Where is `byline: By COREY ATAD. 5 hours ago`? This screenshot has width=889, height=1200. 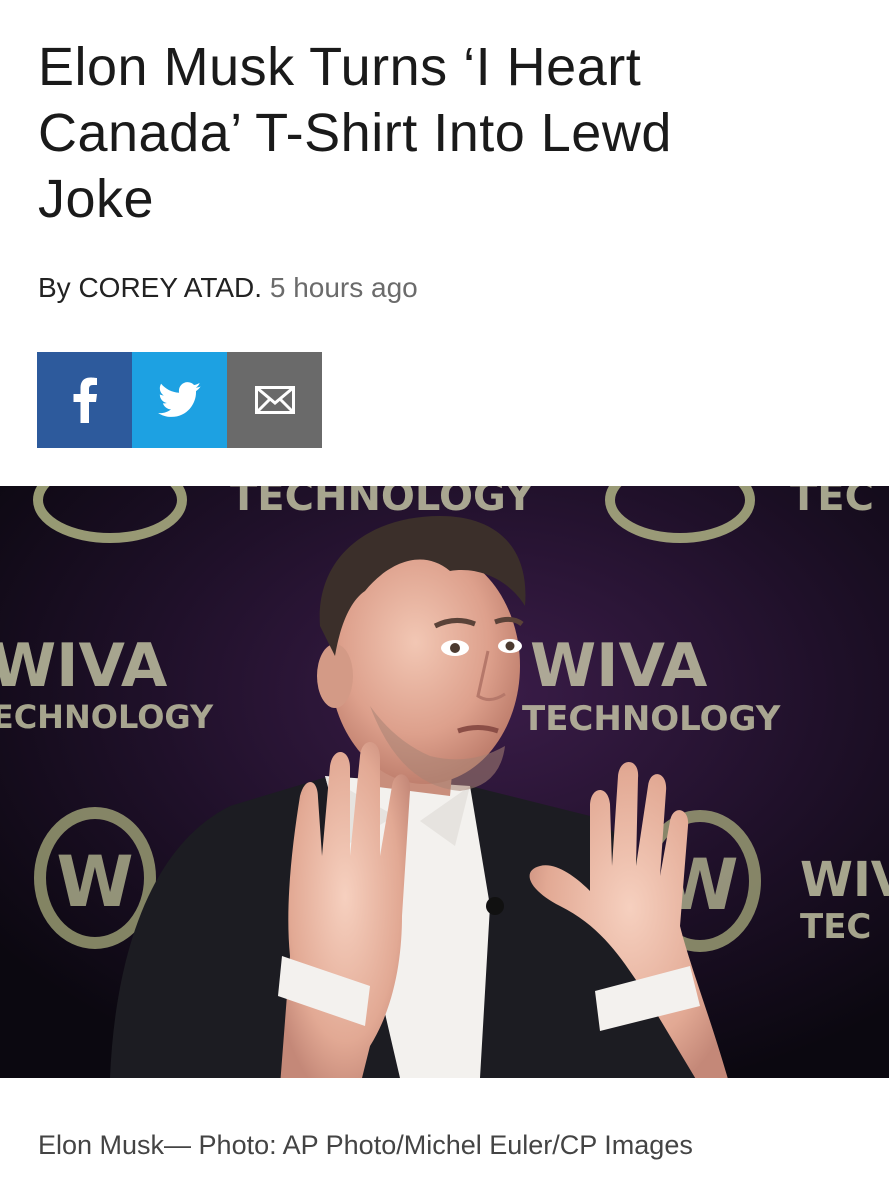
byline: By COREY ATAD. 5 hours ago is located at coordinates (228, 288).